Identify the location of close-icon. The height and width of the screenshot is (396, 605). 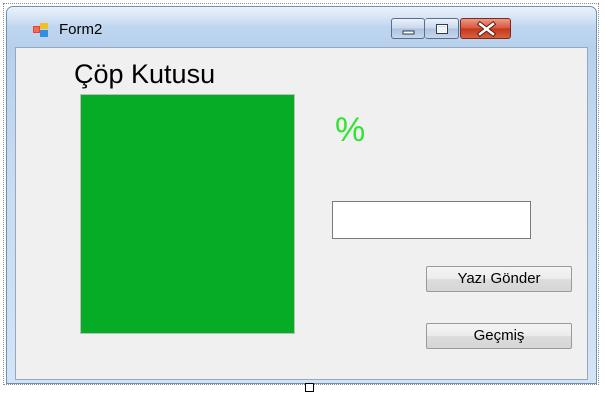
(486, 29).